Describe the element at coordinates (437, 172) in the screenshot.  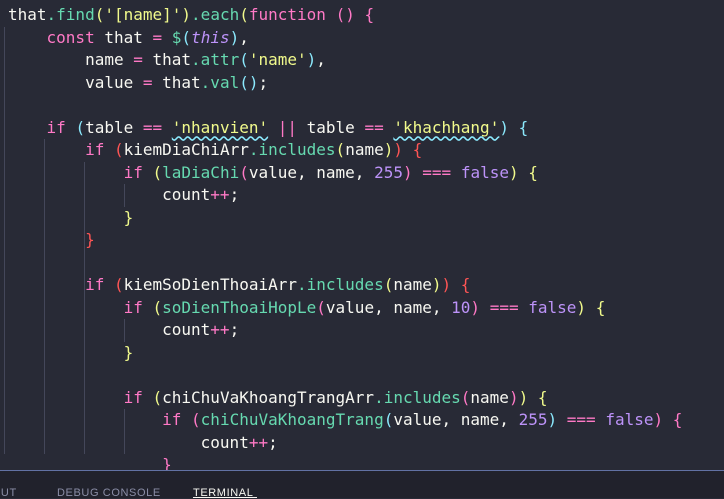
I see `code-token: ===` at that location.